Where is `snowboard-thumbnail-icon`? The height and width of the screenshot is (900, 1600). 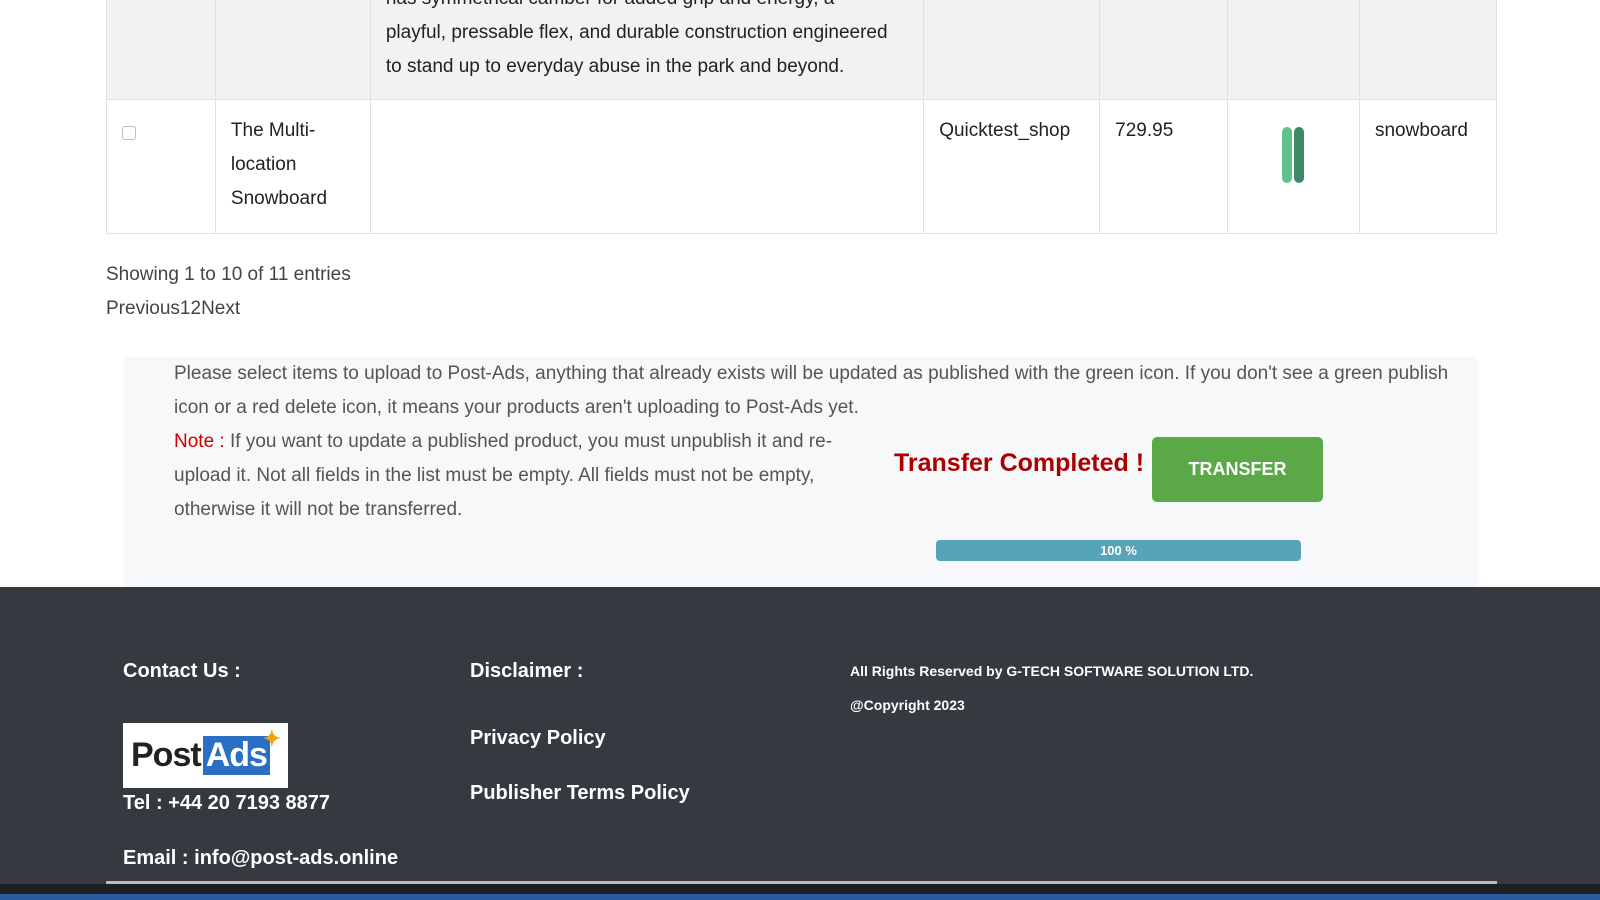 snowboard-thumbnail-icon is located at coordinates (1293, 157).